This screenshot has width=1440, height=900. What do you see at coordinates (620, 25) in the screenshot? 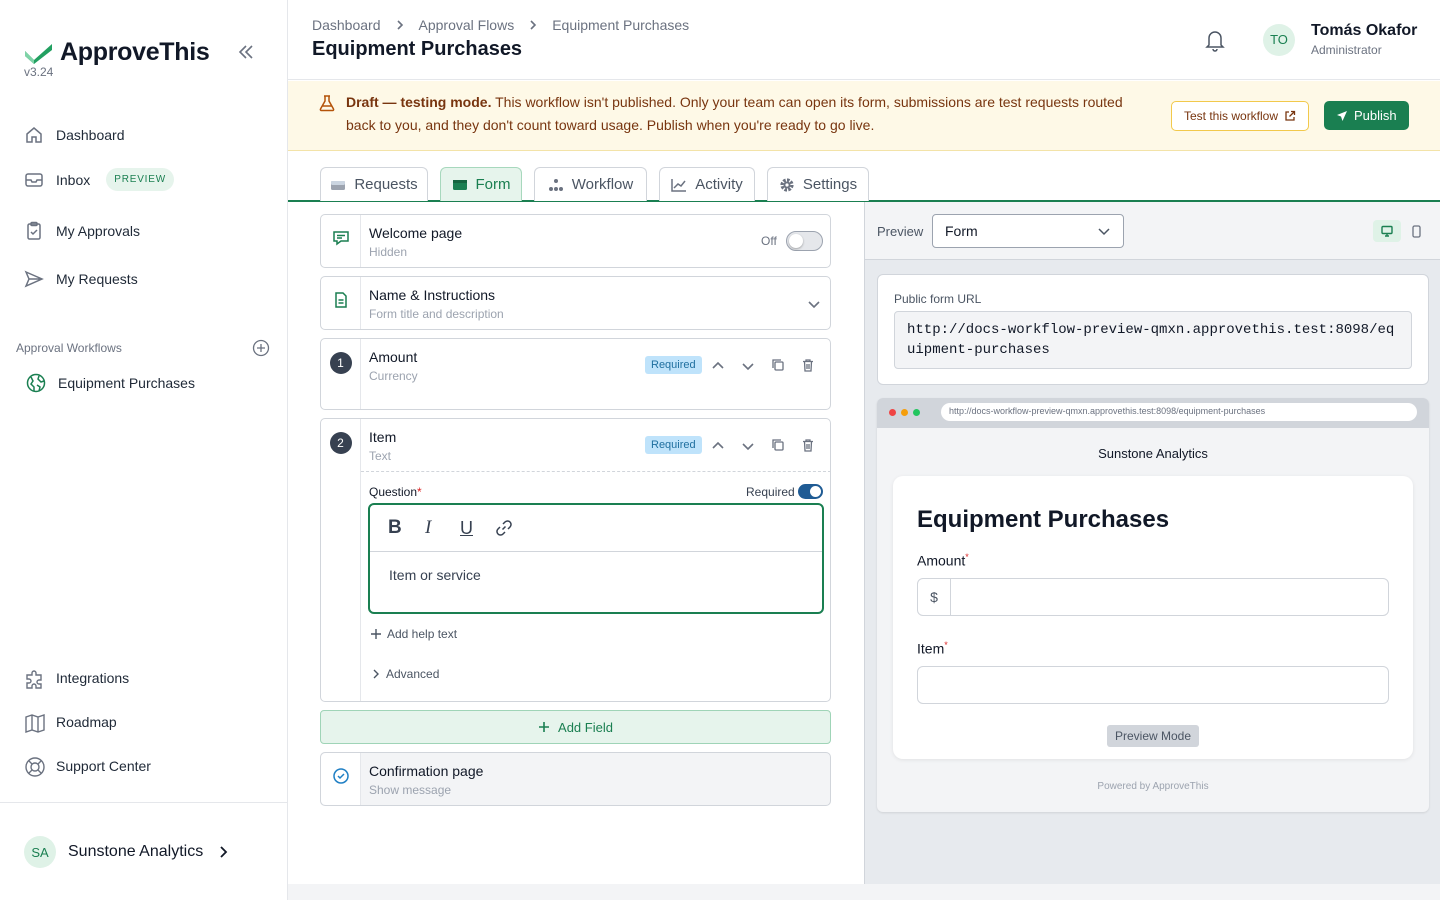
I see `breadcrumb-equipment-purchases: Equipment Purchases` at bounding box center [620, 25].